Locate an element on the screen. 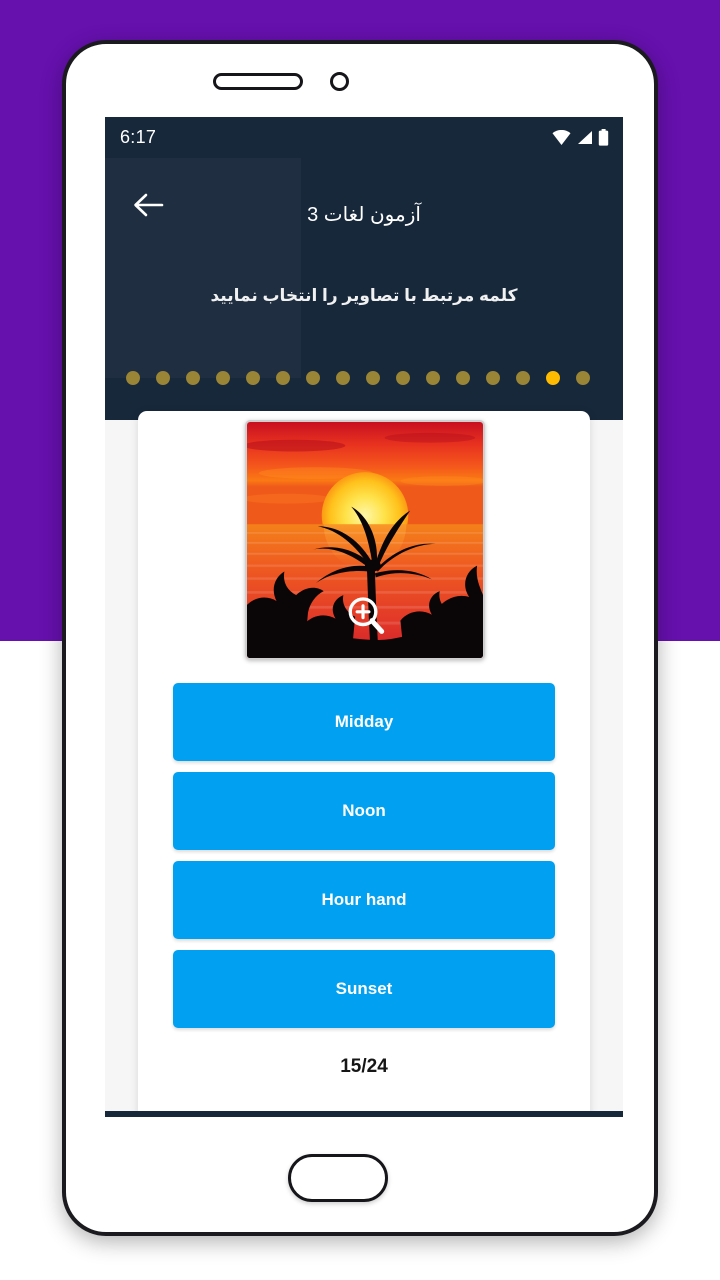 The width and height of the screenshot is (720, 1280). speaker-slot-icon is located at coordinates (258, 81).